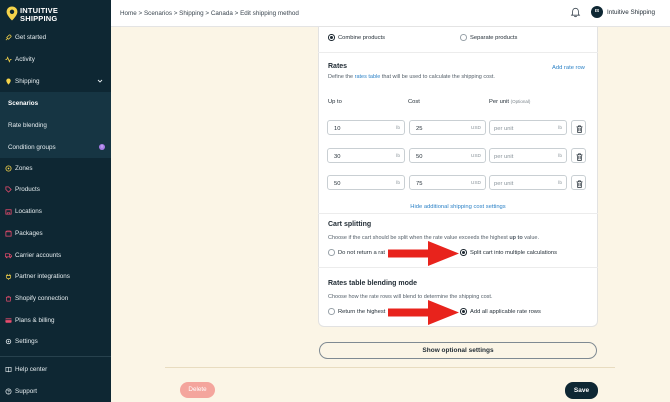 The width and height of the screenshot is (670, 402). Describe the element at coordinates (100, 81) in the screenshot. I see `chevron-down-icon` at that location.